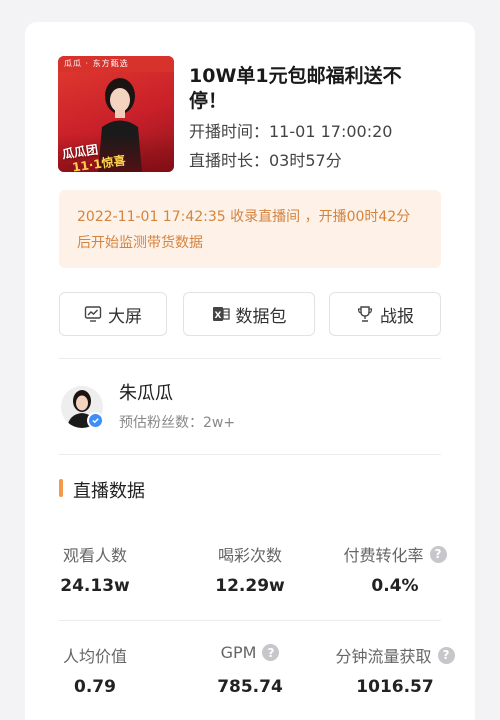 This screenshot has height=720, width=500. What do you see at coordinates (397, 316) in the screenshot?
I see `battle-report-label: 战报` at bounding box center [397, 316].